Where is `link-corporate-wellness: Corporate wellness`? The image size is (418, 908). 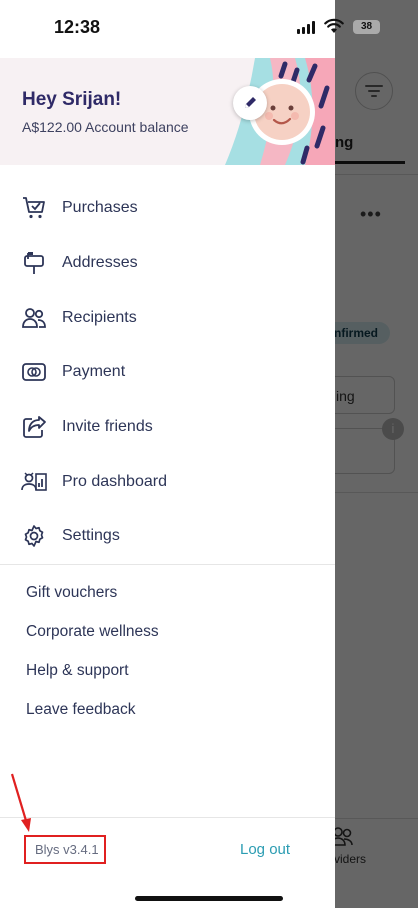
link-corporate-wellness: Corporate wellness is located at coordinates (92, 638).